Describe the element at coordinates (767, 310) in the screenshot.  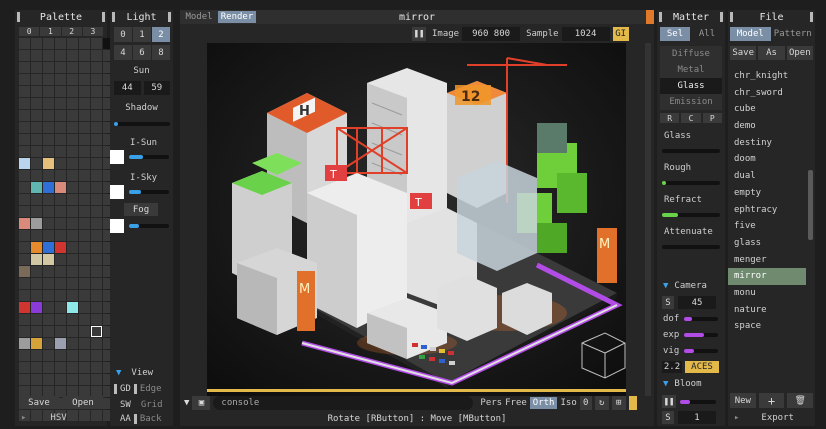
I see `file-item: nature` at that location.